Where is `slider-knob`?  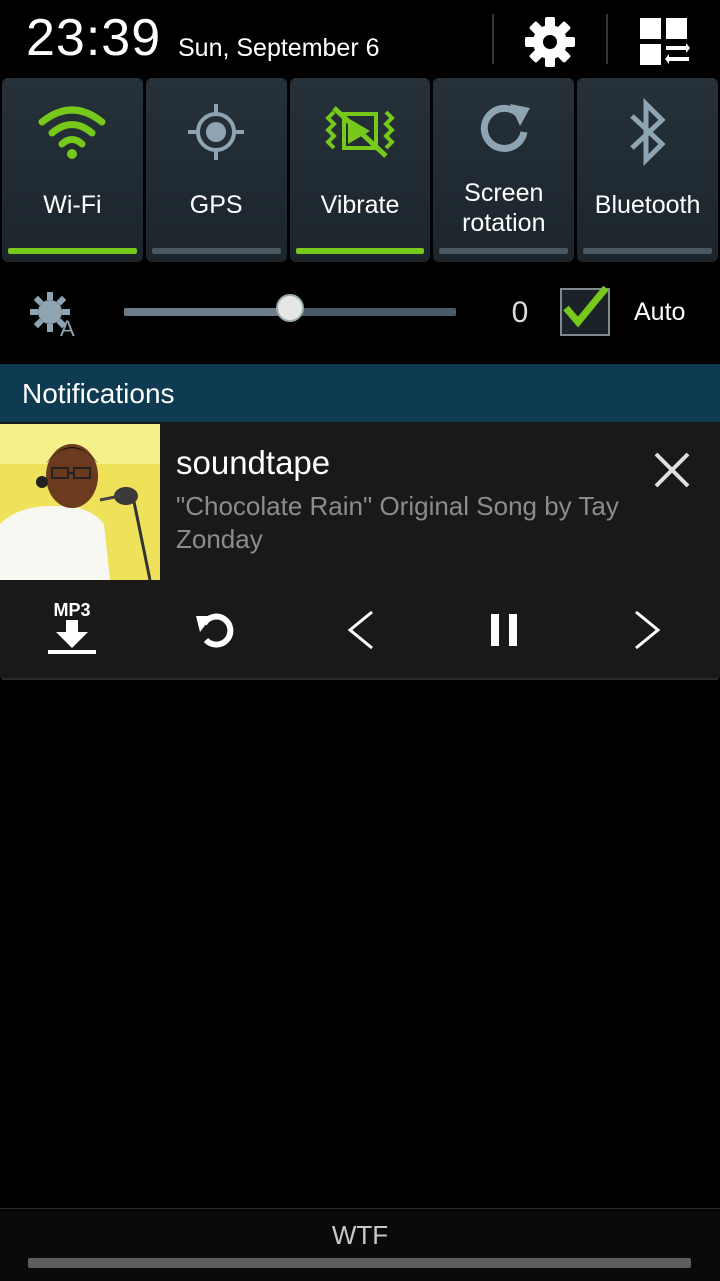 slider-knob is located at coordinates (290, 308).